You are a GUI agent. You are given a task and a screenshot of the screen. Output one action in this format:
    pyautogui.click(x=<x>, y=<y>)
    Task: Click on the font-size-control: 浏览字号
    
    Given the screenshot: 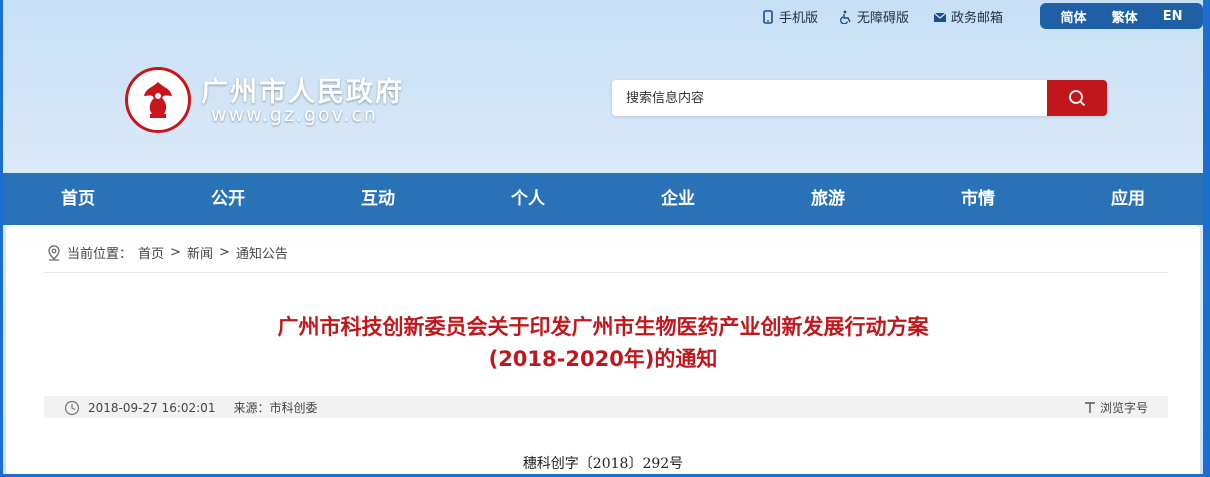 What is the action you would take?
    pyautogui.click(x=1116, y=407)
    